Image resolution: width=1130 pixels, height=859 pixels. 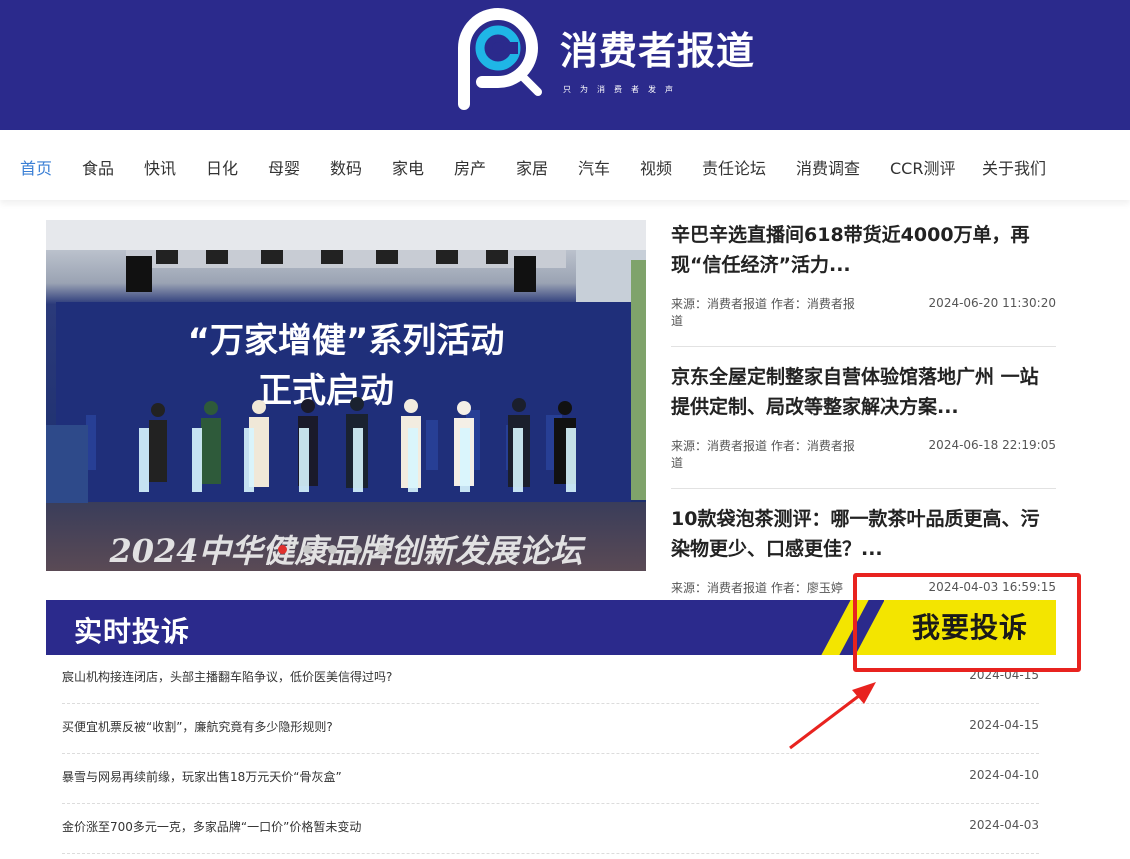 I want to click on nav-item-video: 视频, so click(x=656, y=167).